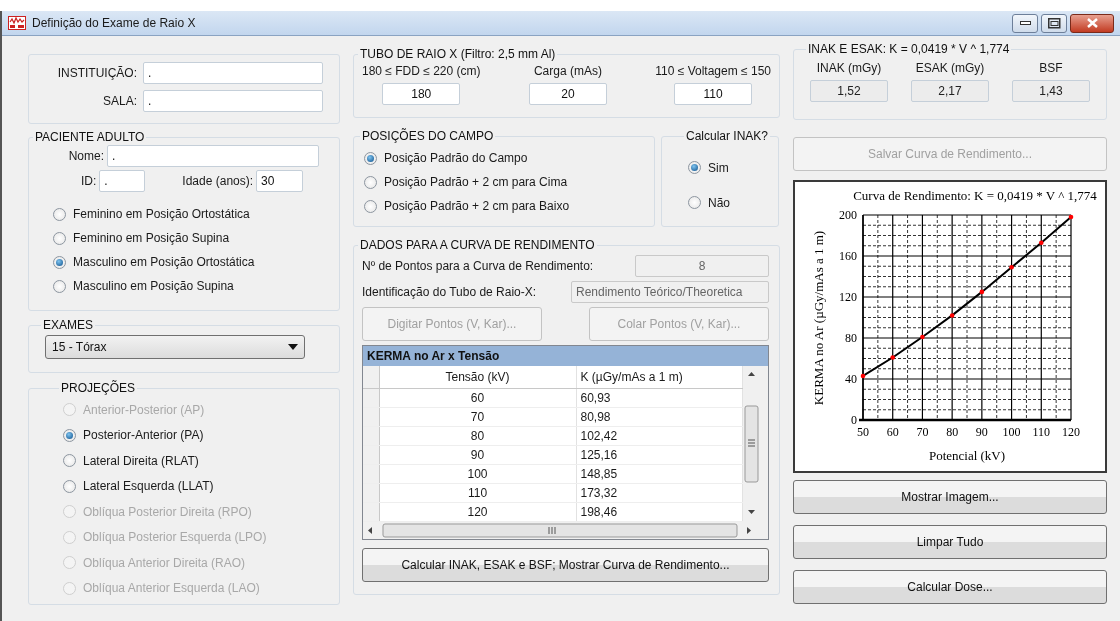 The image size is (1120, 621). I want to click on radio-label: Lateral Esquerda (LLAT), so click(148, 486).